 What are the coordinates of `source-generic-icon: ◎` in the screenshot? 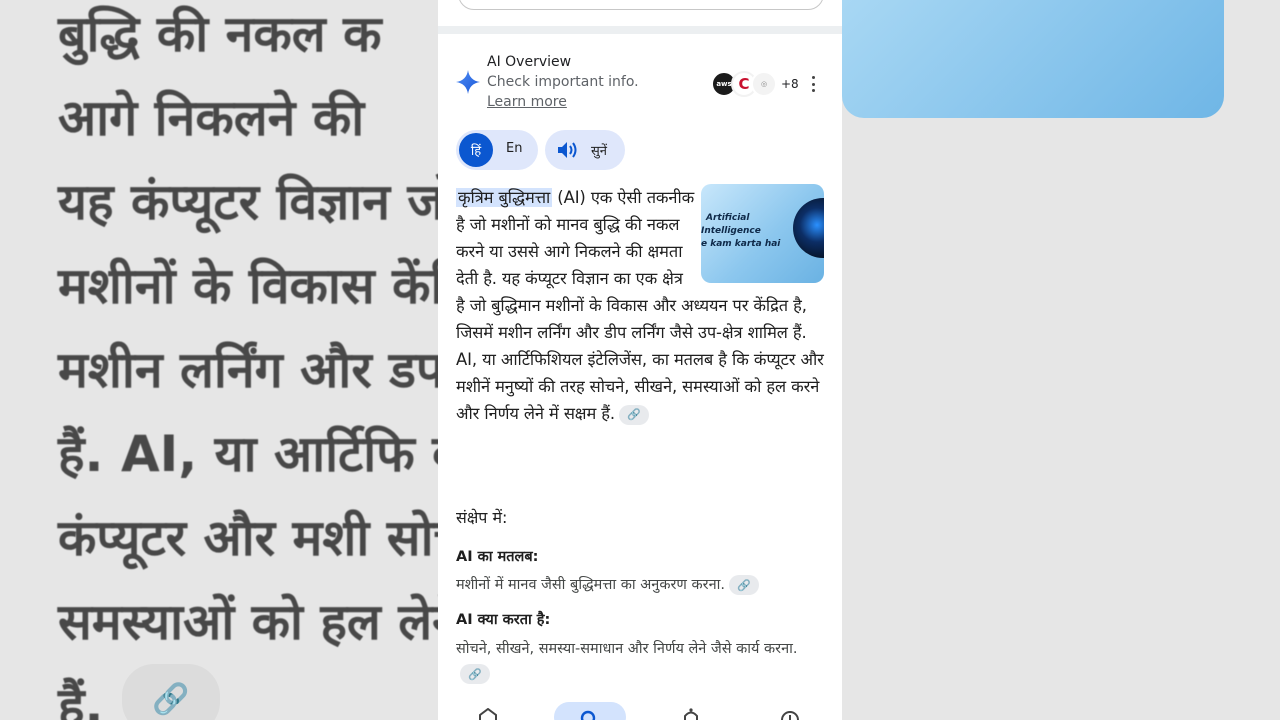 It's located at (764, 84).